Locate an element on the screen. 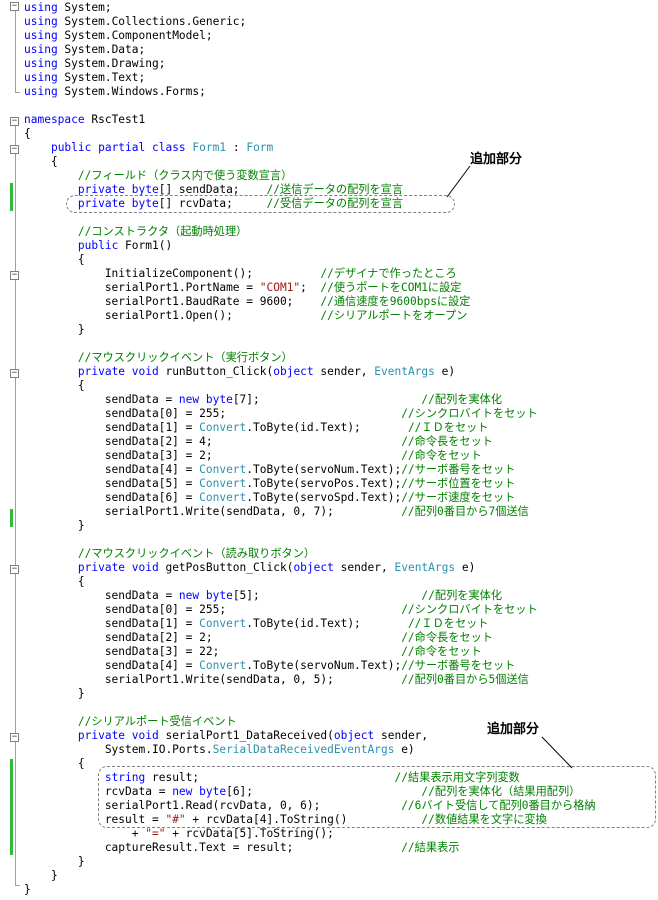 This screenshot has height=900, width=658. code-line: using System; is located at coordinates (68, 8).